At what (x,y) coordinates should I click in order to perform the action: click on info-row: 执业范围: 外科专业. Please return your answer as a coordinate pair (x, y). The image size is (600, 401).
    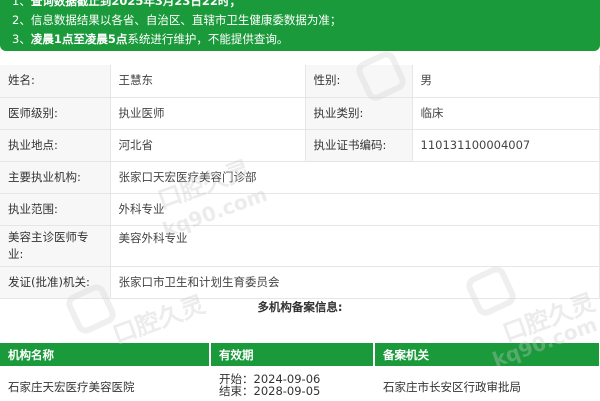
    Looking at the image, I should click on (300, 209).